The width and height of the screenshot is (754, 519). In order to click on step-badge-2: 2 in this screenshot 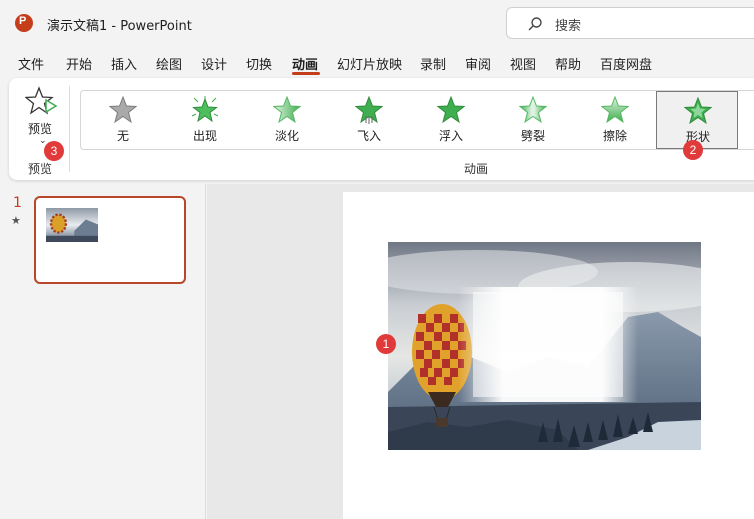, I will do `click(693, 150)`.